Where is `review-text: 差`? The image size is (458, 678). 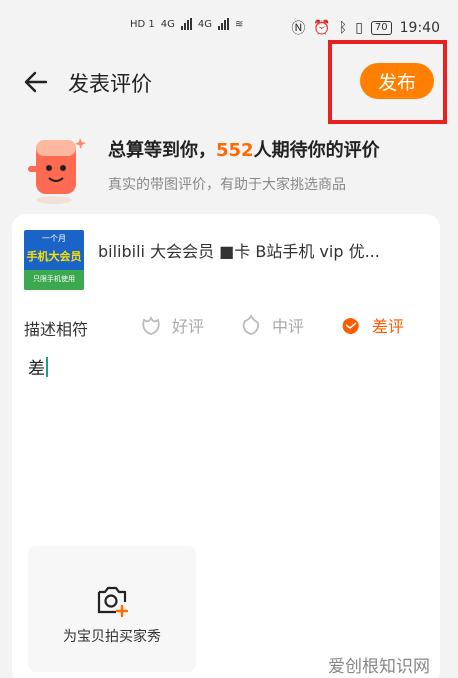
review-text: 差 is located at coordinates (36, 369).